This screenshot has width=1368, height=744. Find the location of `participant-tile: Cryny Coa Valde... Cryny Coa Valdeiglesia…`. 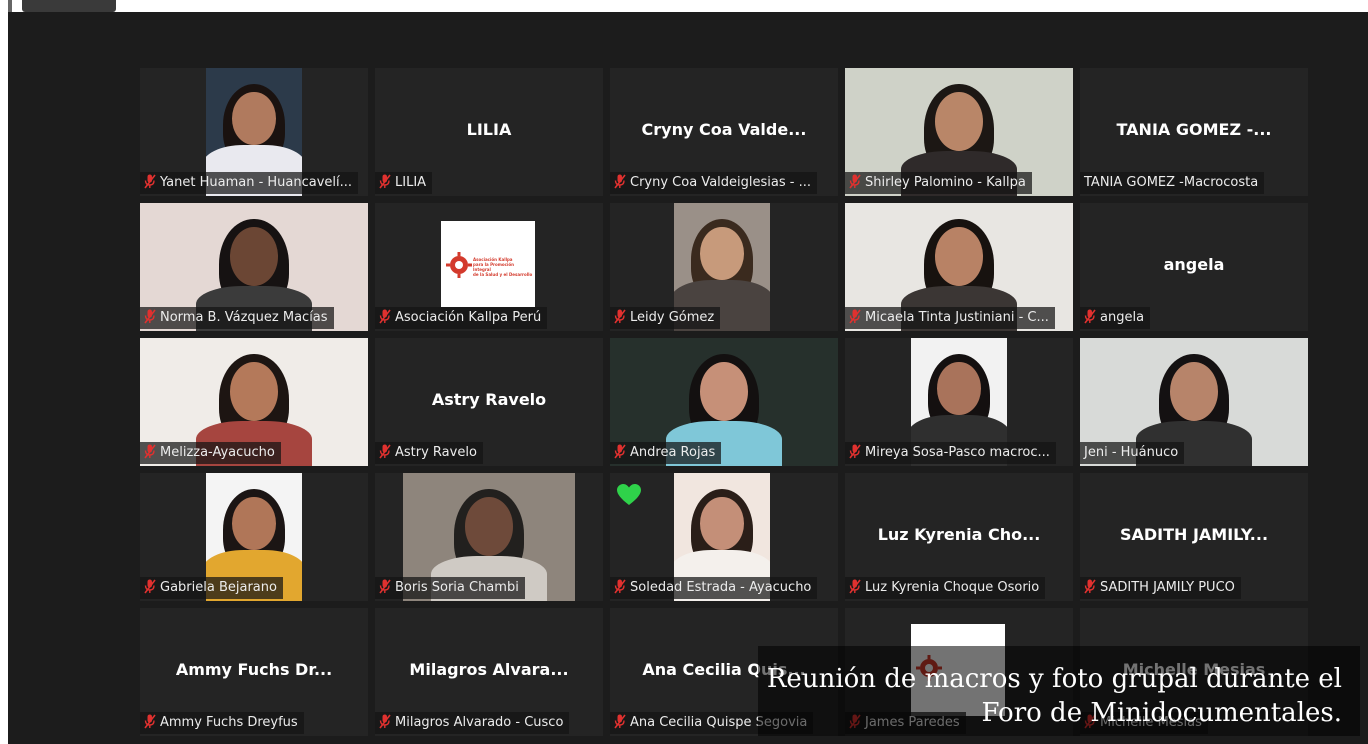

participant-tile: Cryny Coa Valde... Cryny Coa Valdeiglesia… is located at coordinates (724, 132).